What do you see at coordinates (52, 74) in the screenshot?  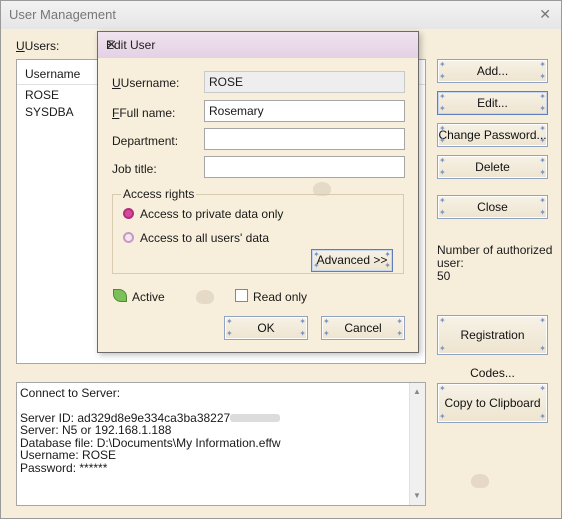 I see `username-column-header: Username` at bounding box center [52, 74].